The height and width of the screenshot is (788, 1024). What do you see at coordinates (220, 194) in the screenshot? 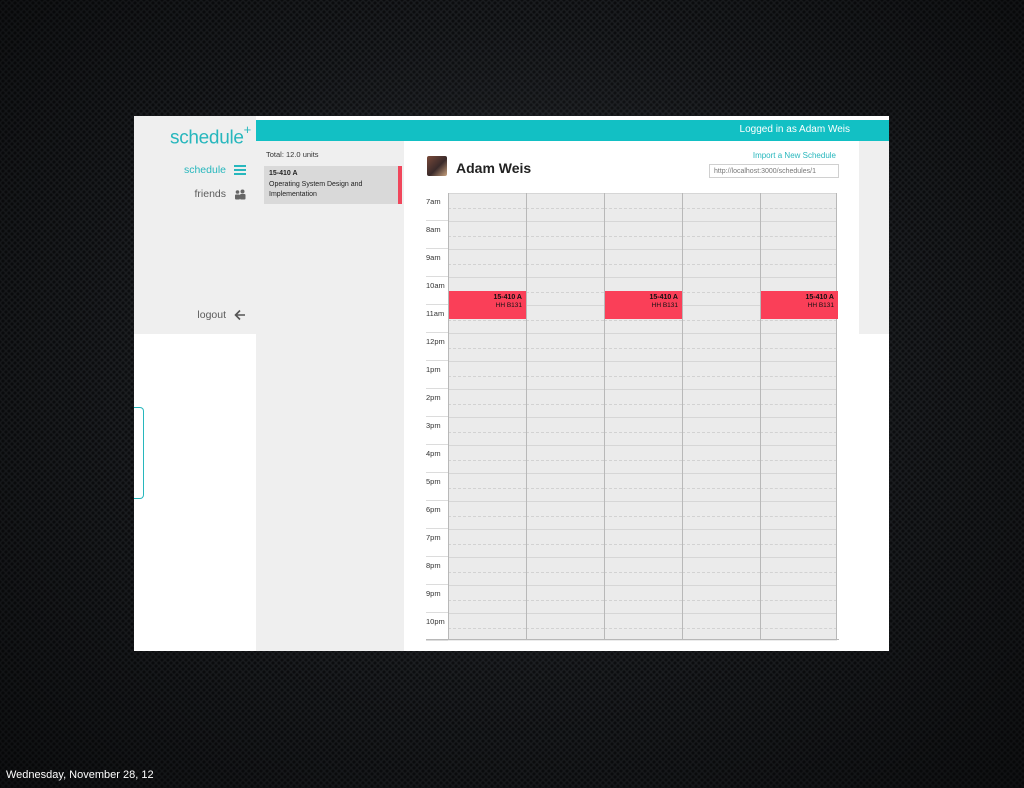
I see `nav-item-friends: friends` at bounding box center [220, 194].